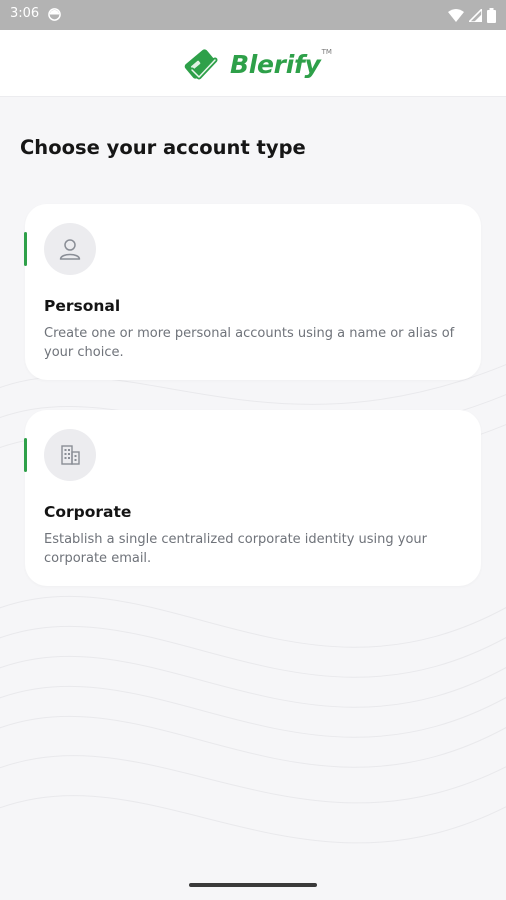  What do you see at coordinates (475, 15) in the screenshot?
I see `signal-icon` at bounding box center [475, 15].